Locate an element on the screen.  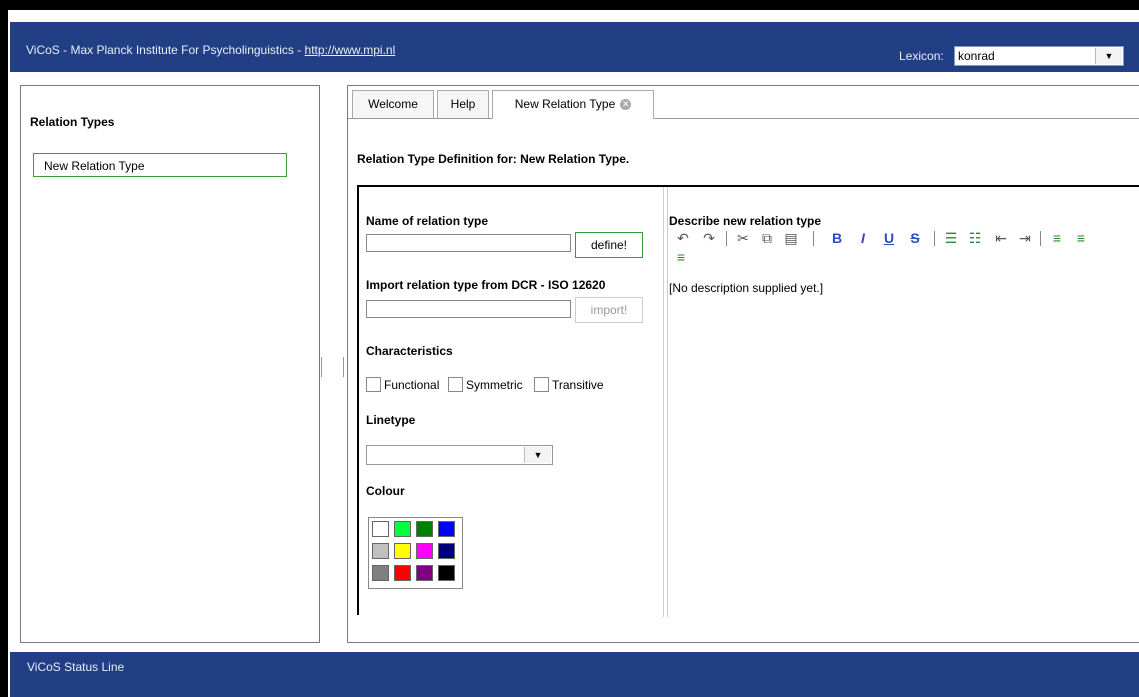
column-divider is located at coordinates (663, 402).